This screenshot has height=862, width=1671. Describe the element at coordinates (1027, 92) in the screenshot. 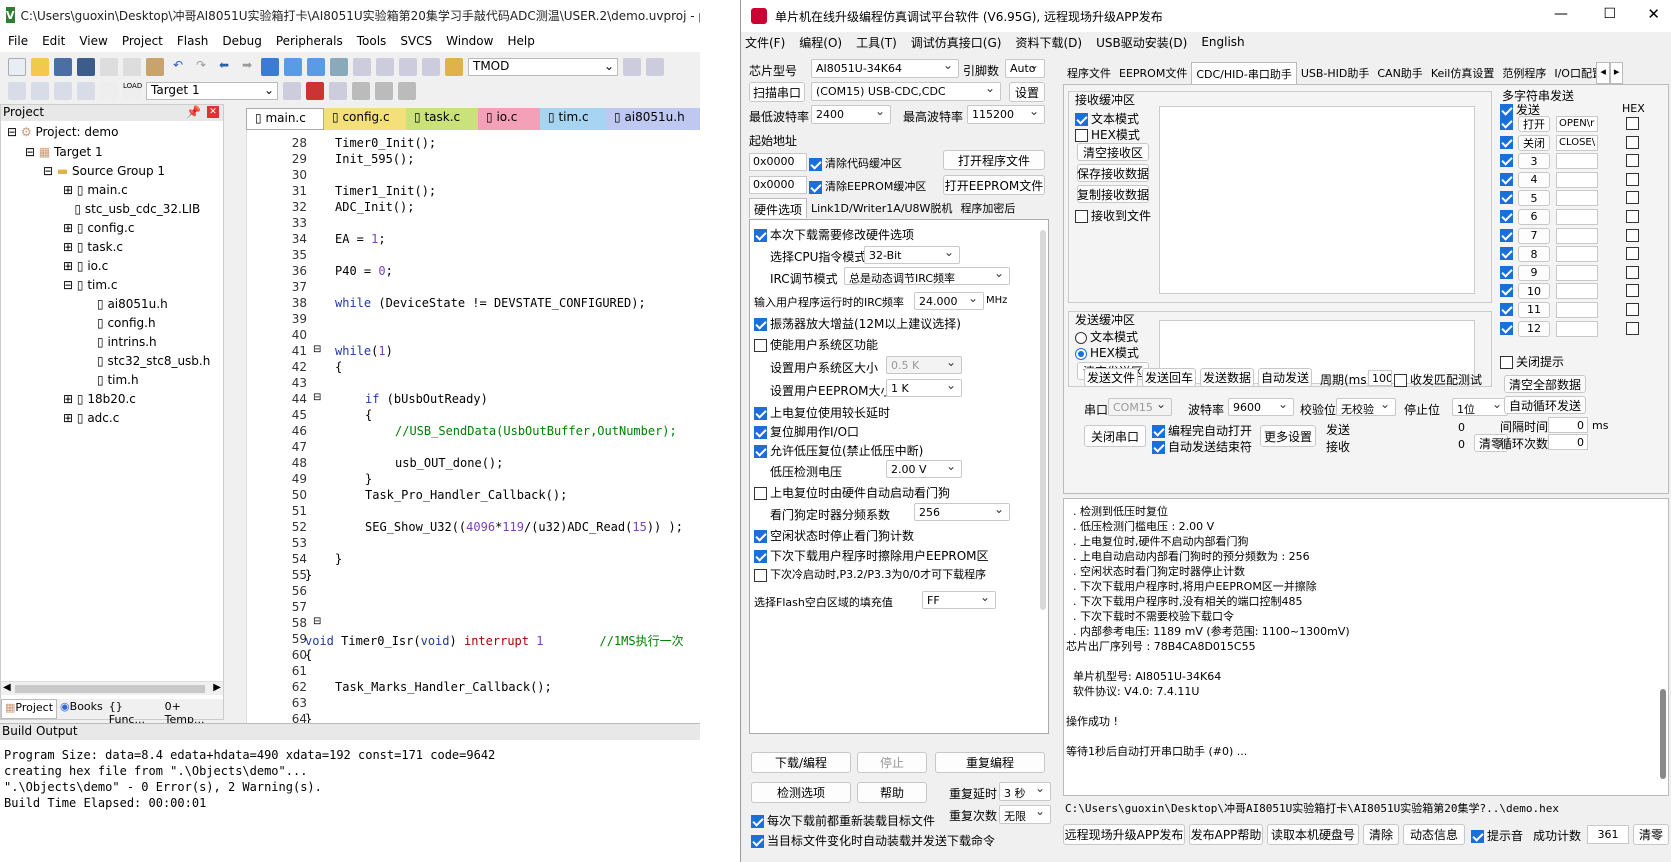

I see `settings-button: 设置` at that location.